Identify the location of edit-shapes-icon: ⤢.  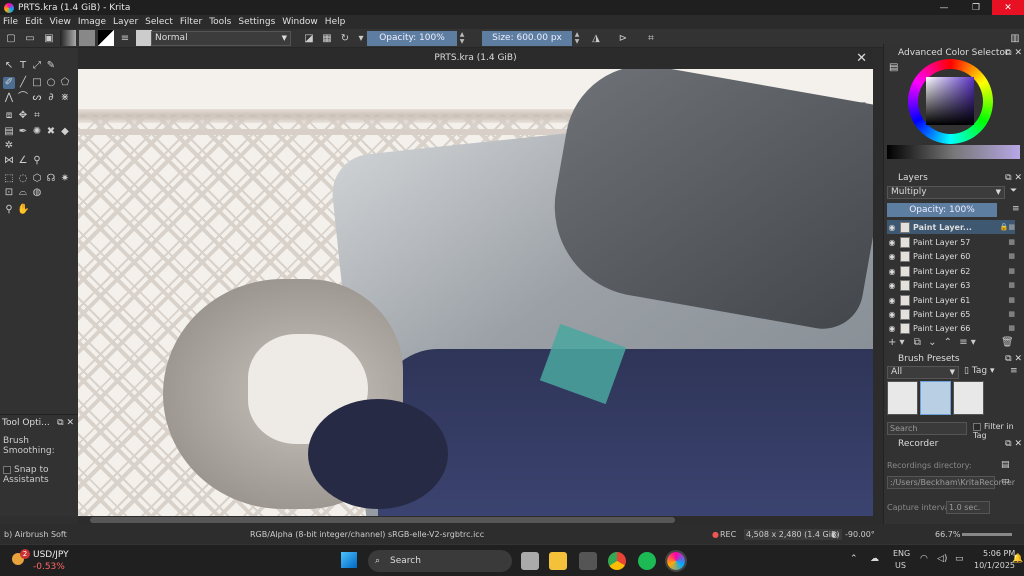
(37, 66).